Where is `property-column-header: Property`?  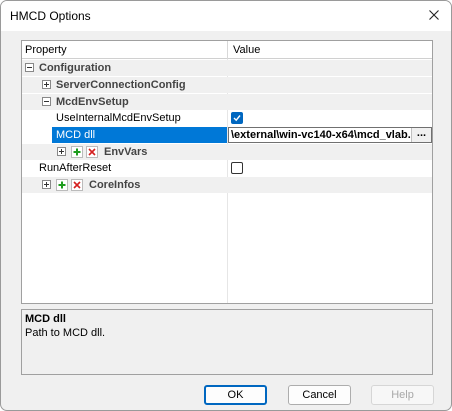 property-column-header: Property is located at coordinates (46, 50).